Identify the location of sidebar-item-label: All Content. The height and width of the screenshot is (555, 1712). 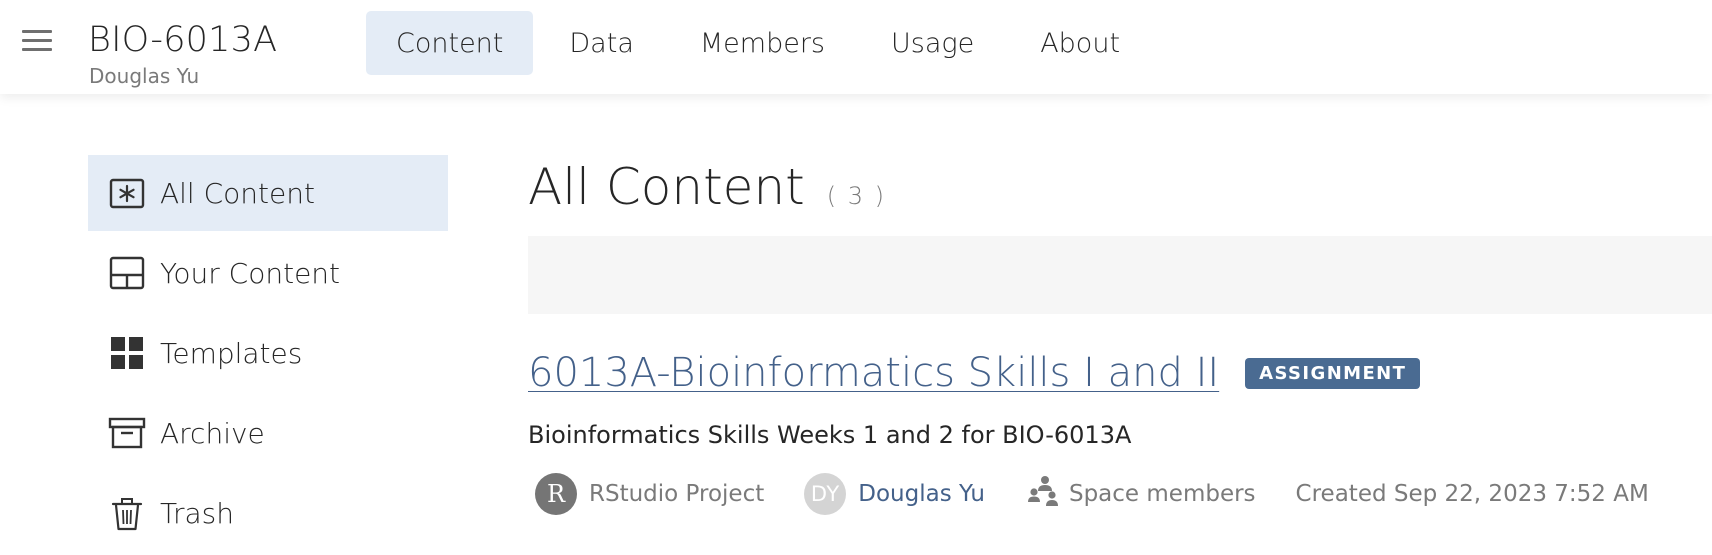
(237, 193).